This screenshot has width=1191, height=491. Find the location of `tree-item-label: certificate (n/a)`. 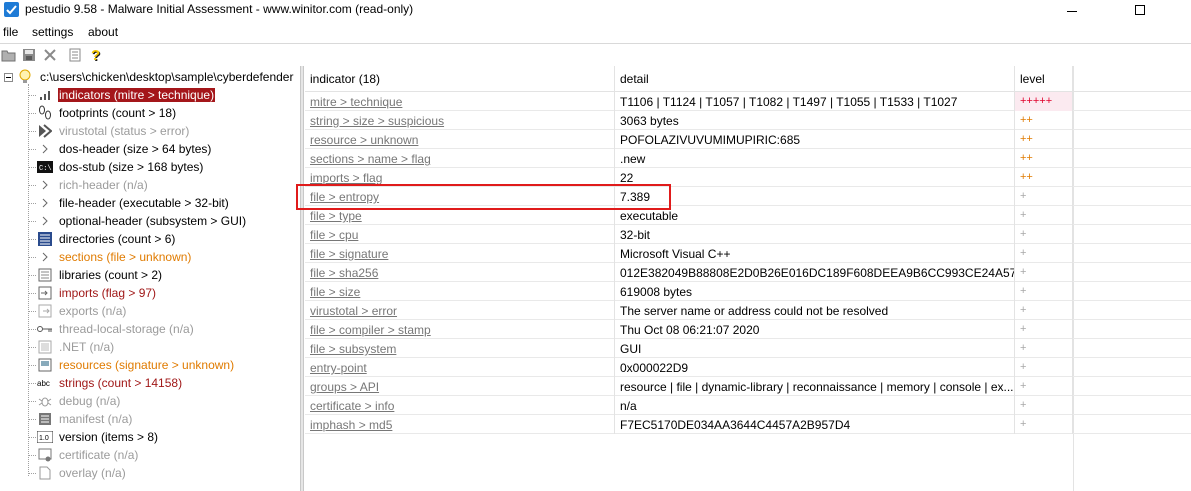

tree-item-label: certificate (n/a) is located at coordinates (99, 455).